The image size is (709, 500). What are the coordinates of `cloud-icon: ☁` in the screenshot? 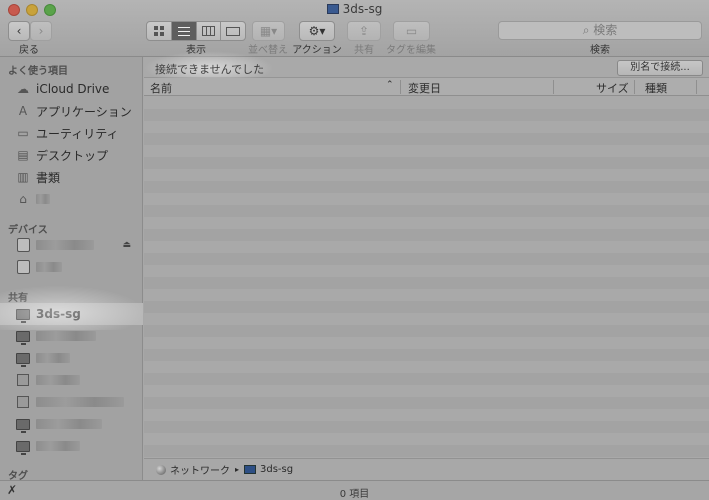 It's located at (23, 89).